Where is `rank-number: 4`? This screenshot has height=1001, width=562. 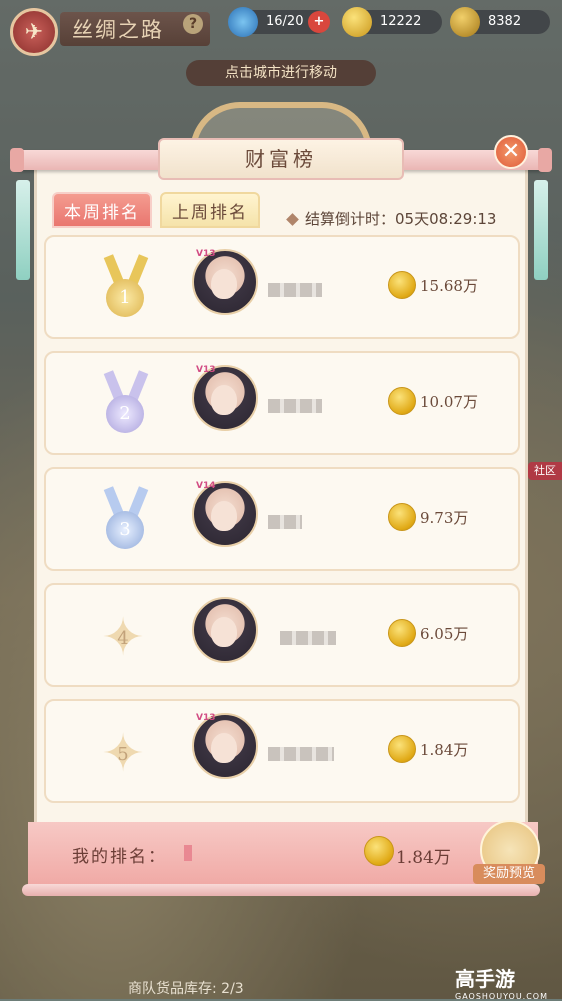 rank-number: 4 is located at coordinates (123, 638).